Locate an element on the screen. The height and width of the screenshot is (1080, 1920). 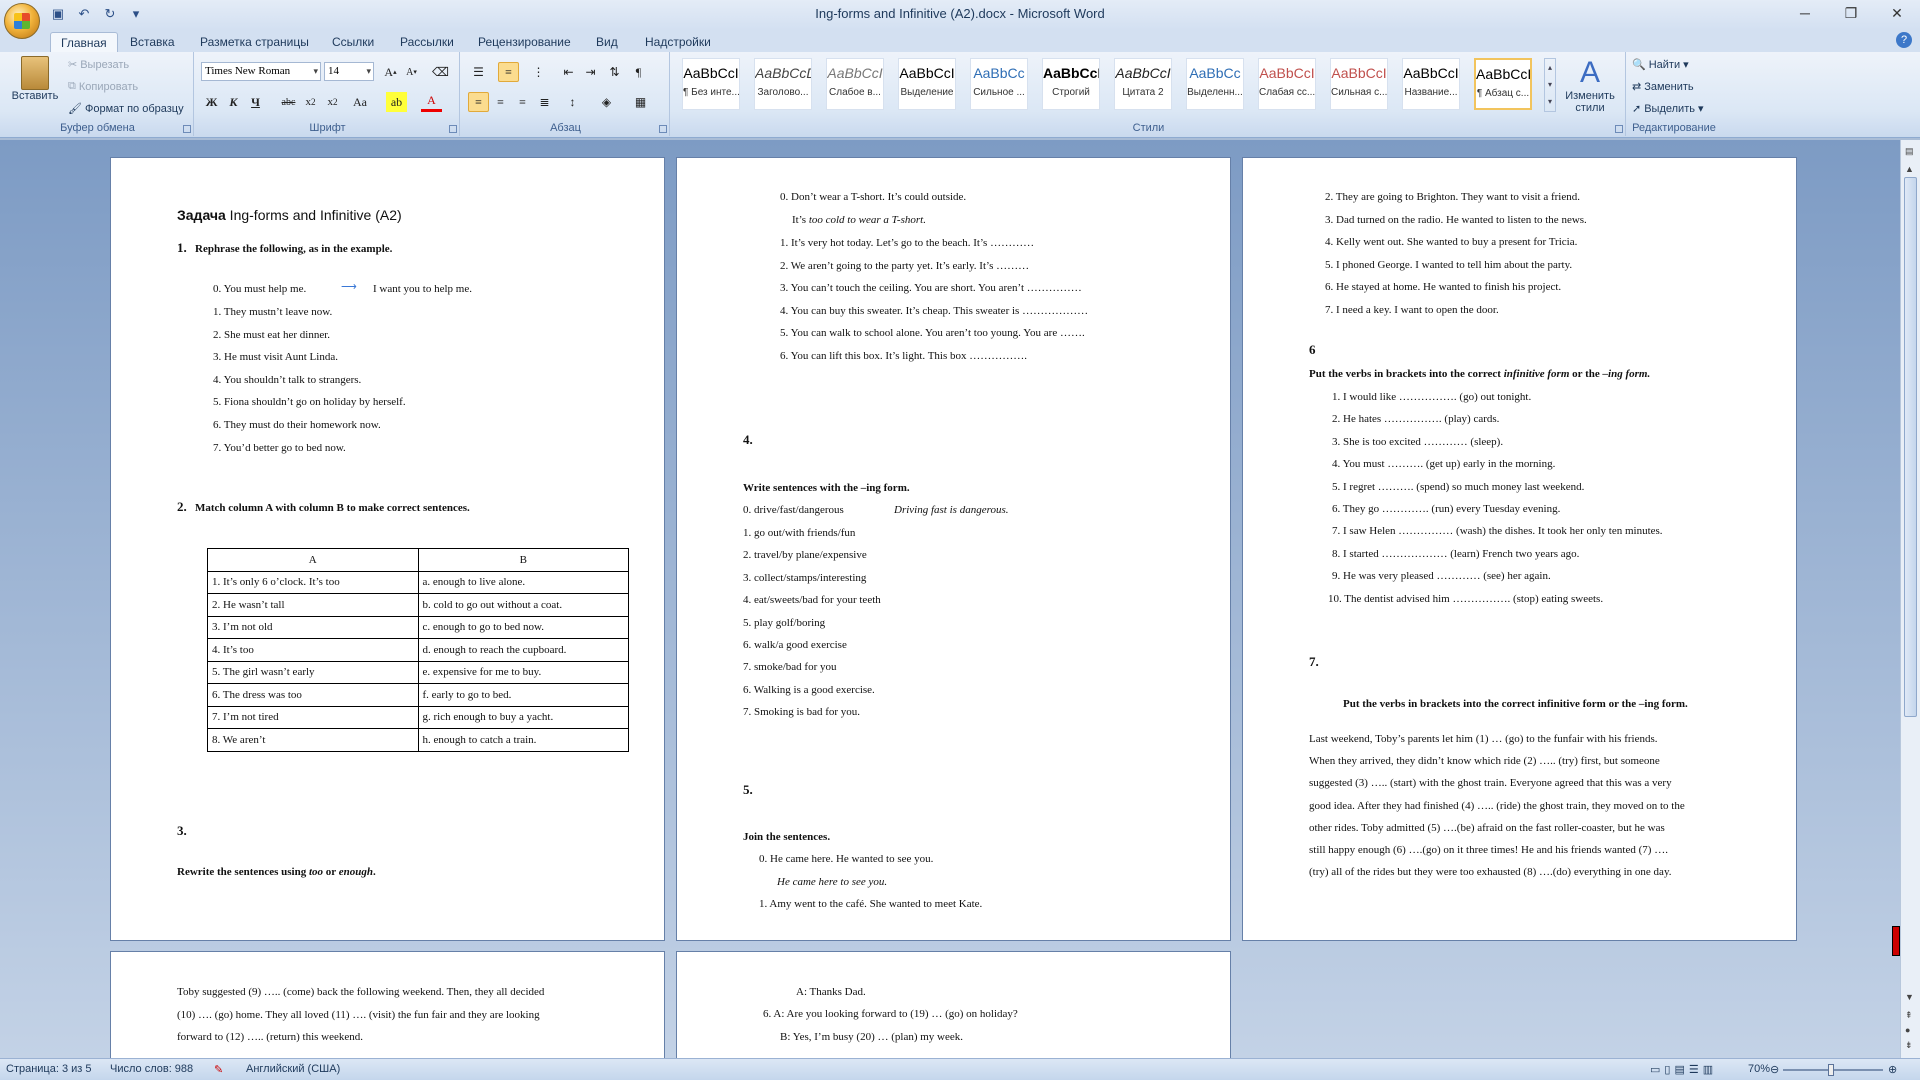
increase-indent-icon: ⇥ is located at coordinates (590, 72).